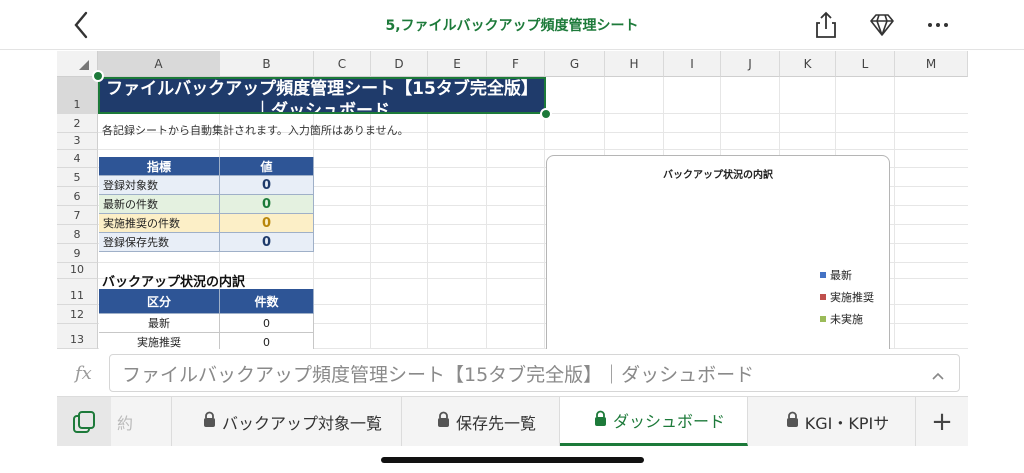 The width and height of the screenshot is (1024, 473). I want to click on row-header: 3, so click(77, 141).